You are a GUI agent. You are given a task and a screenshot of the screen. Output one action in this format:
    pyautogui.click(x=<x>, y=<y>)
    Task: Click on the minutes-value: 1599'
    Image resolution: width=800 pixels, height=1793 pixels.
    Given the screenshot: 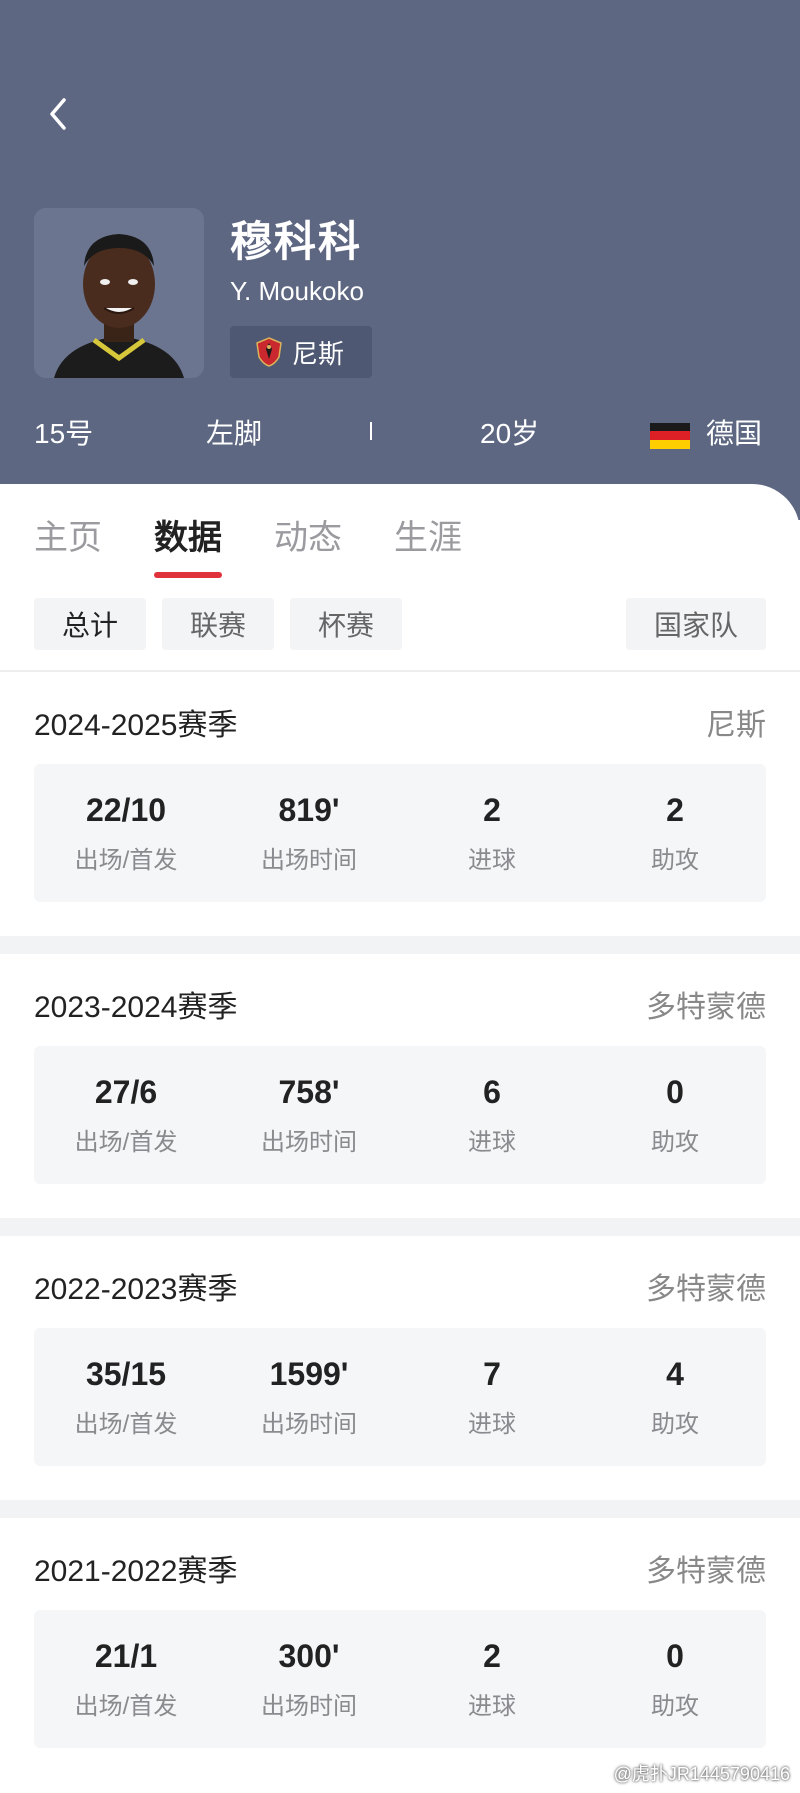 What is the action you would take?
    pyautogui.click(x=309, y=1374)
    